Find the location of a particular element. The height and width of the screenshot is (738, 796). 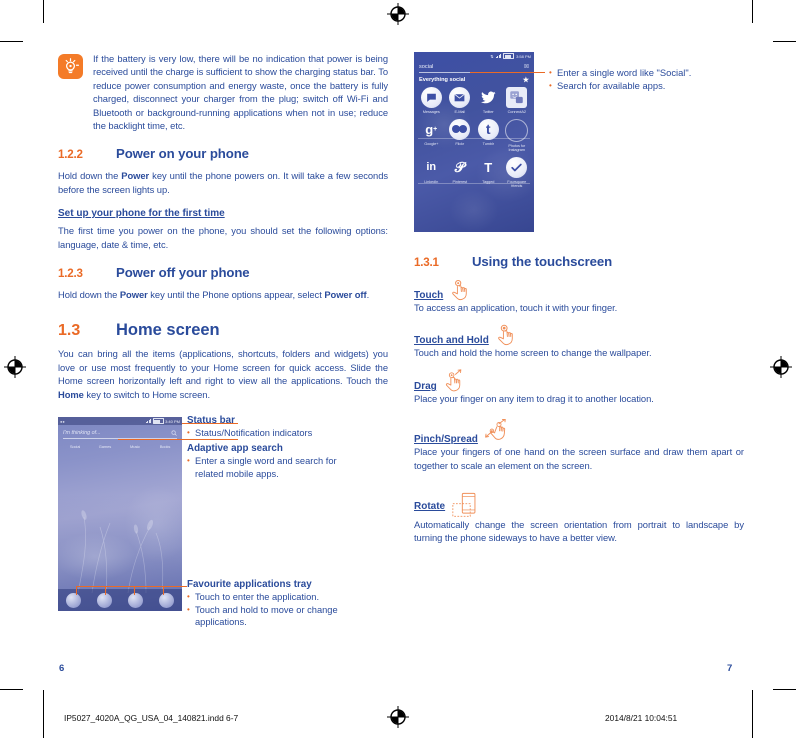

app-label: Games is located at coordinates (105, 447).